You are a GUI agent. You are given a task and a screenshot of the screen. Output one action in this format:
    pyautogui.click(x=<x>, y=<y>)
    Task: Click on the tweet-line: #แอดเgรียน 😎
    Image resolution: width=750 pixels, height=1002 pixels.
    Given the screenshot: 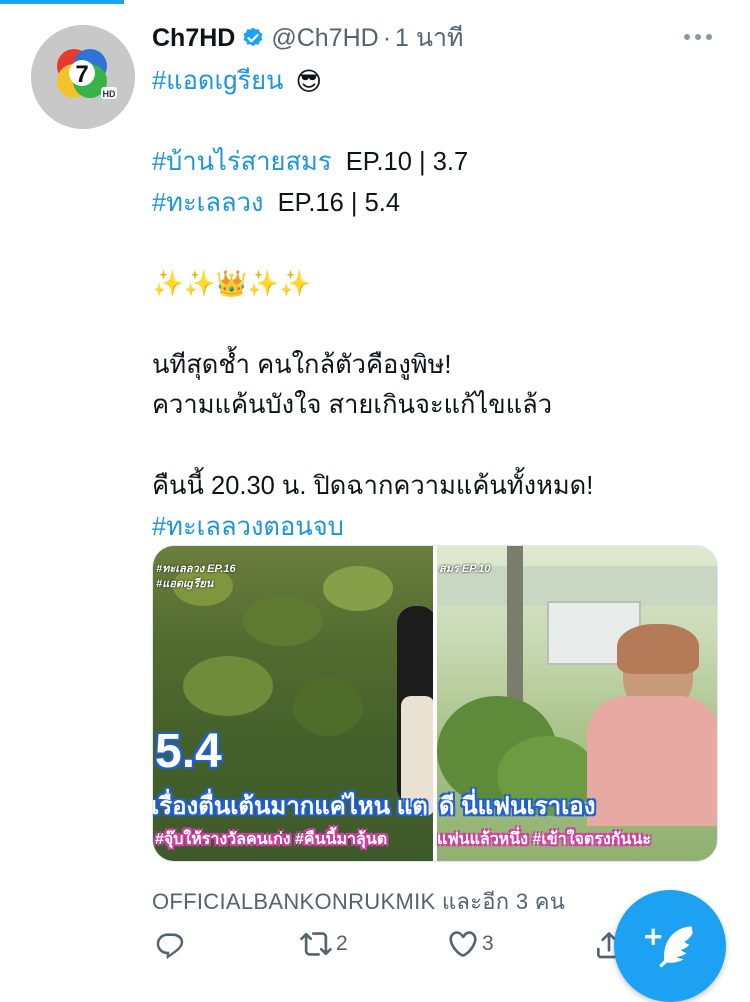 What is the action you would take?
    pyautogui.click(x=442, y=81)
    